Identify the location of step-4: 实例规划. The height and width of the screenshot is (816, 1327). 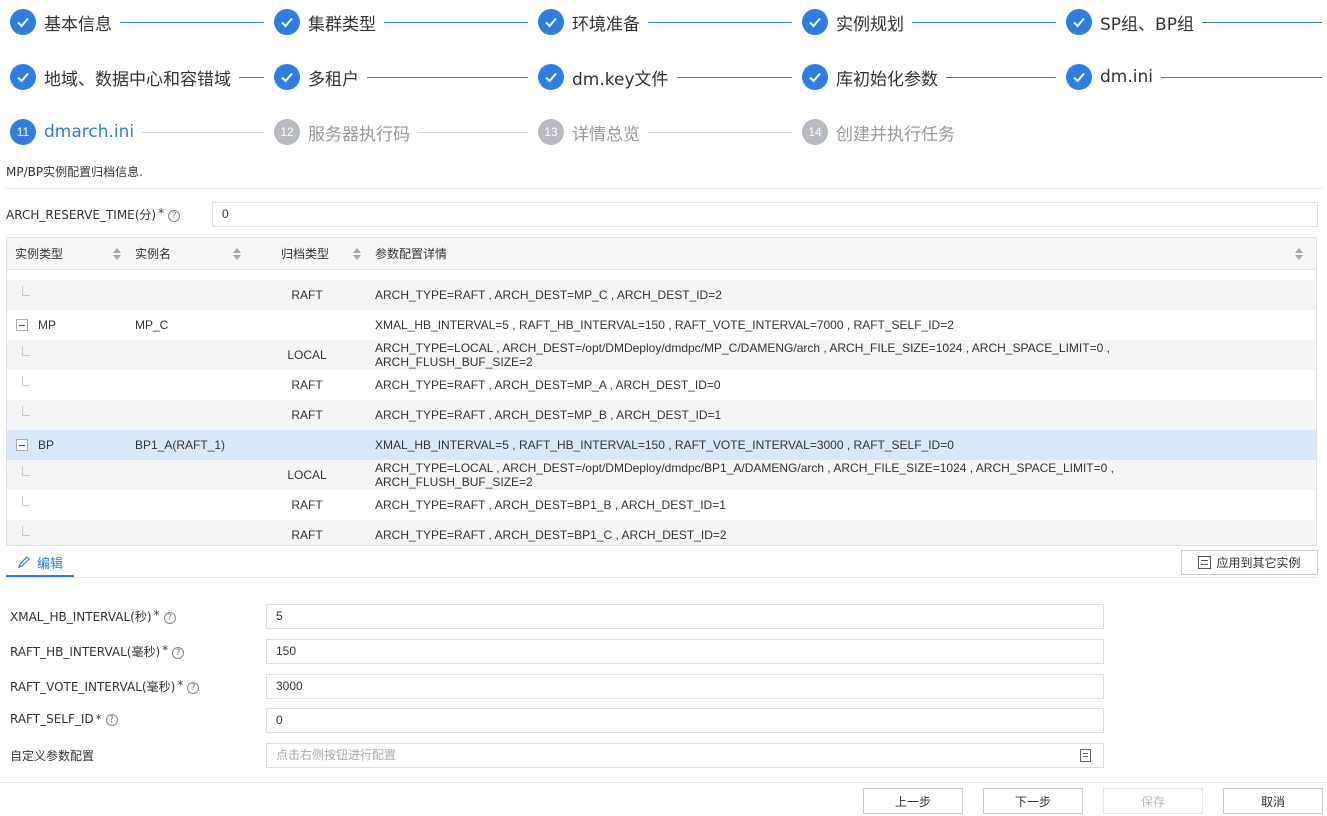
(929, 22).